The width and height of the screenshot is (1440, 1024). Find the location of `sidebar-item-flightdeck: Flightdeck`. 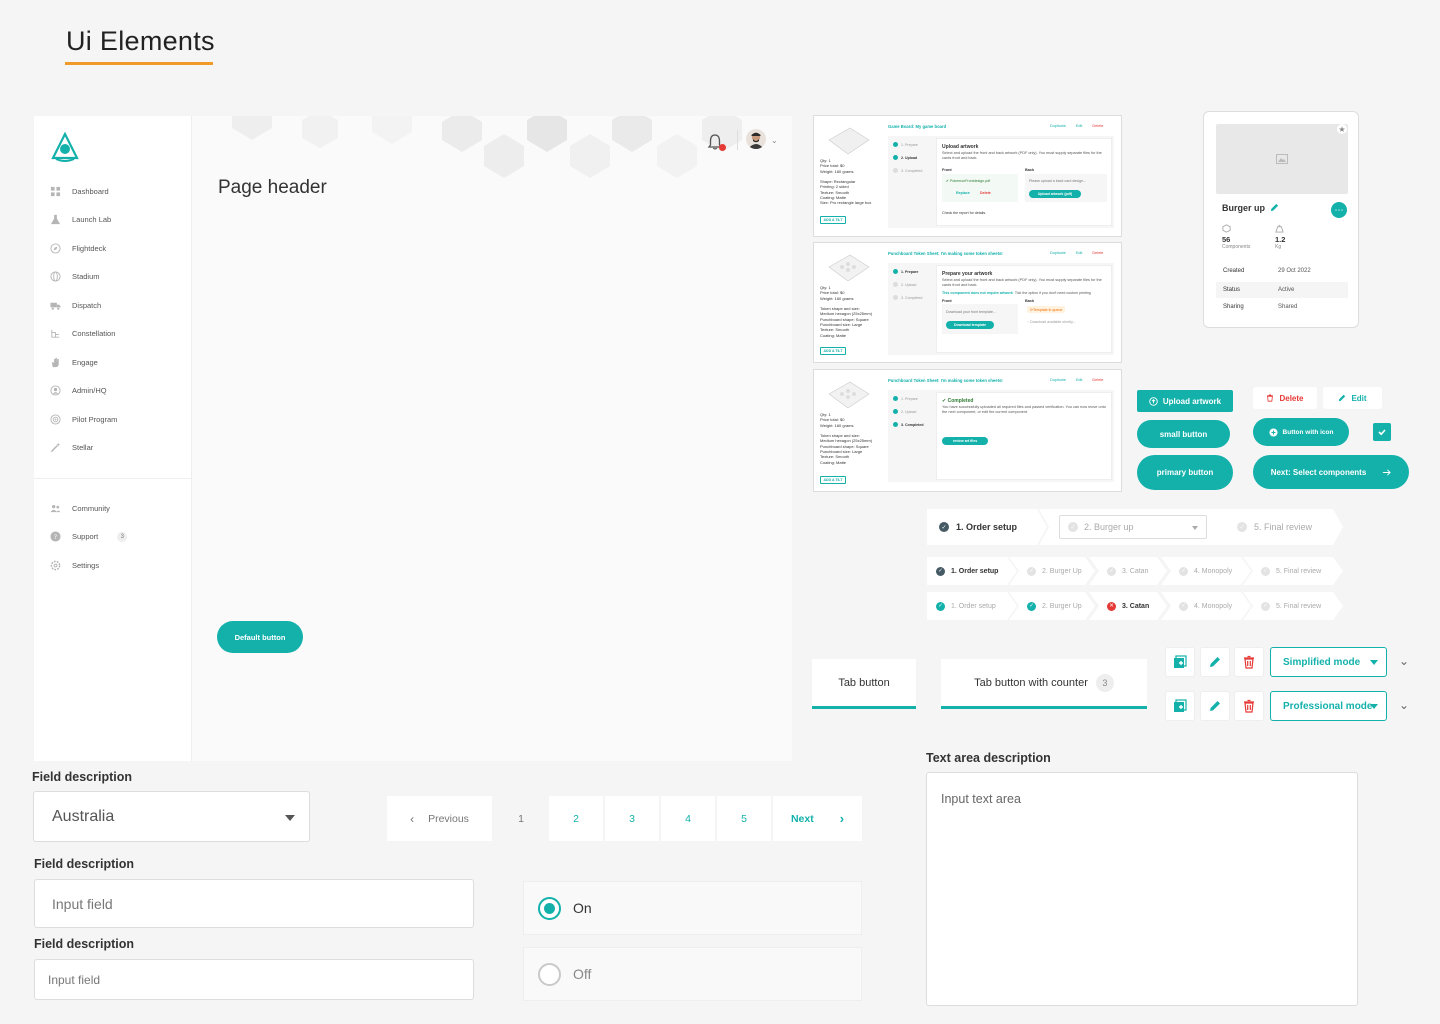

sidebar-item-flightdeck: Flightdeck is located at coordinates (78, 248).